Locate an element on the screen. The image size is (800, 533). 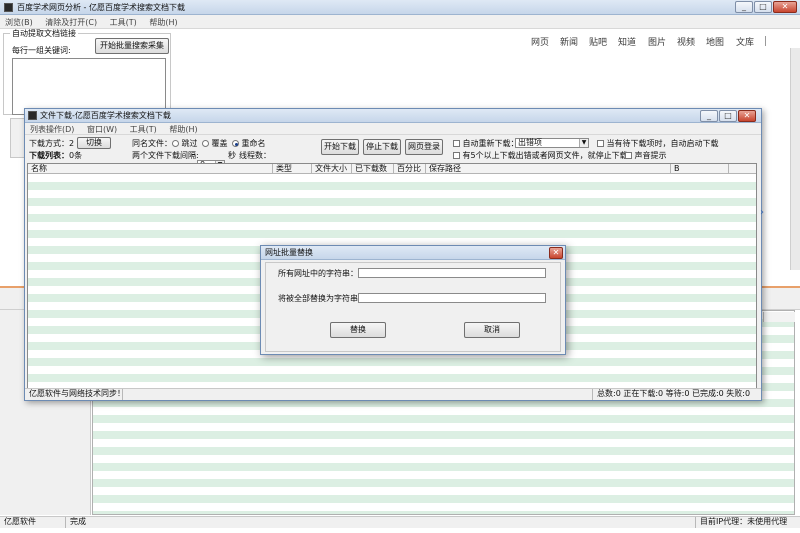
find-input is located at coordinates (452, 273).